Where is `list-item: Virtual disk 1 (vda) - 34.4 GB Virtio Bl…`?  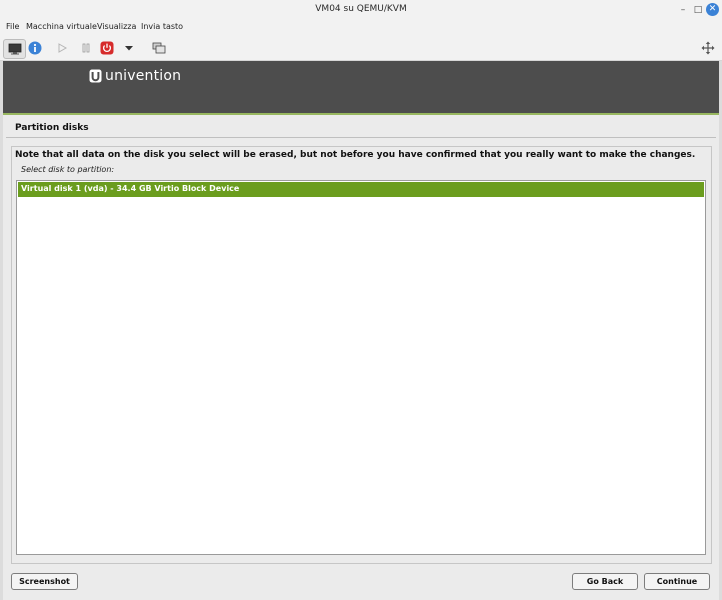 list-item: Virtual disk 1 (vda) - 34.4 GB Virtio Bl… is located at coordinates (361, 189).